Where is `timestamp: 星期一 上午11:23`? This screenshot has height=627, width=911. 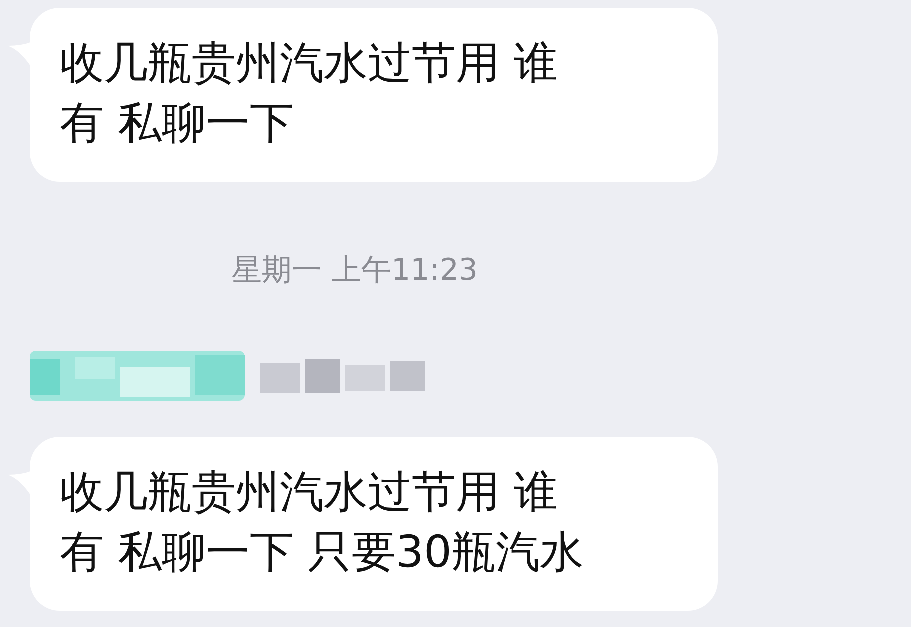 timestamp: 星期一 上午11:23 is located at coordinates (355, 271).